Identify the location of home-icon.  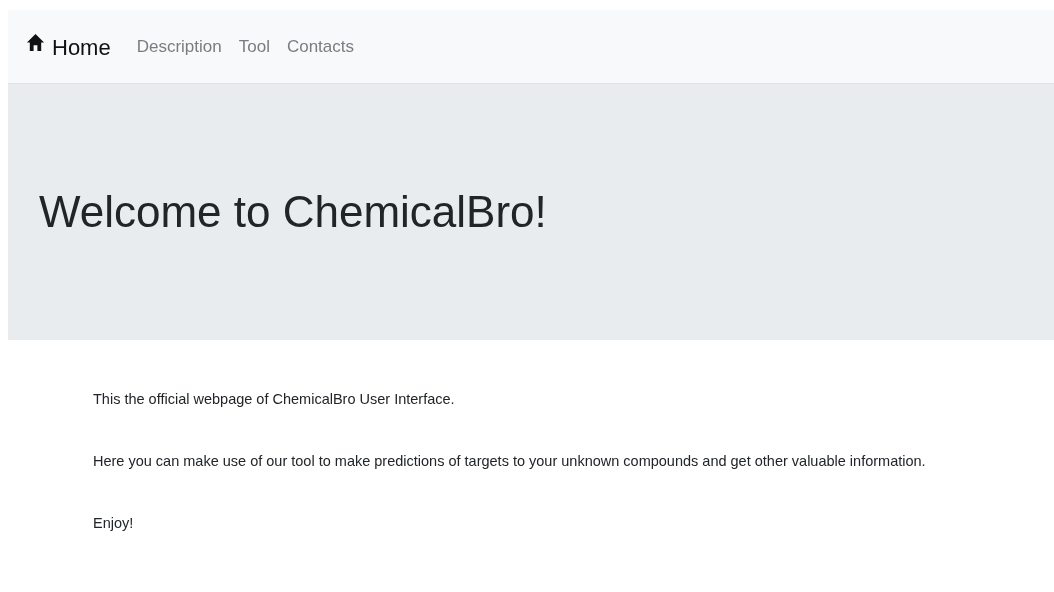
(35, 42).